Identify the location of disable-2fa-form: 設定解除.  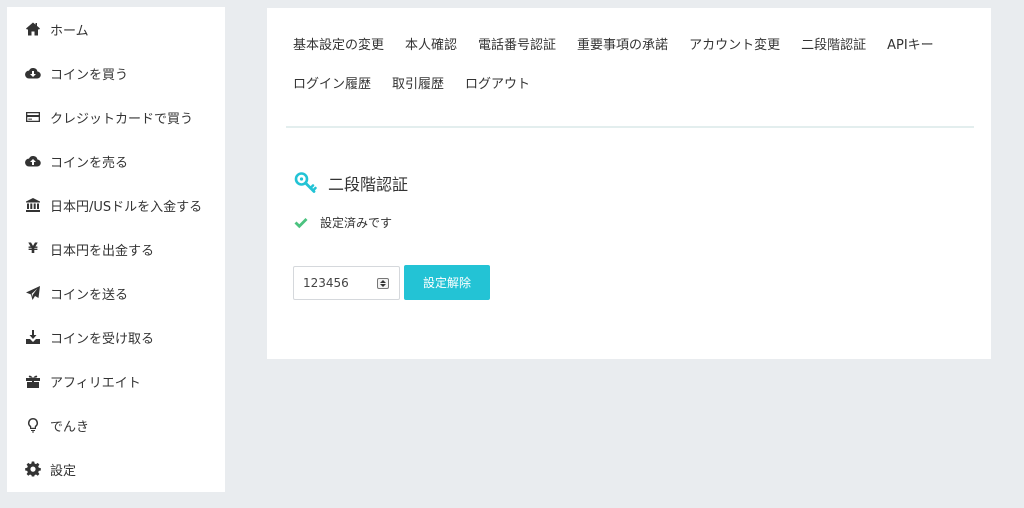
(391, 282).